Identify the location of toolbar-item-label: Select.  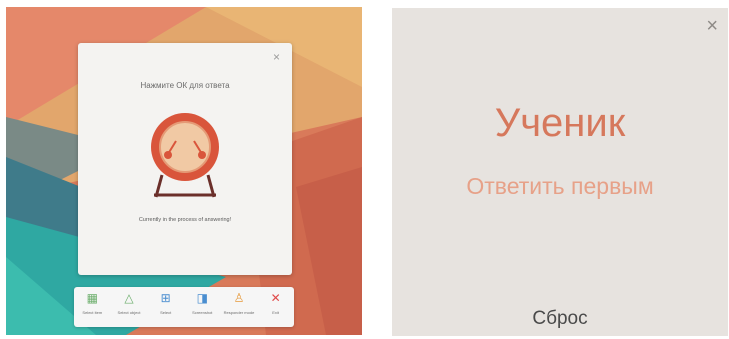
(166, 312).